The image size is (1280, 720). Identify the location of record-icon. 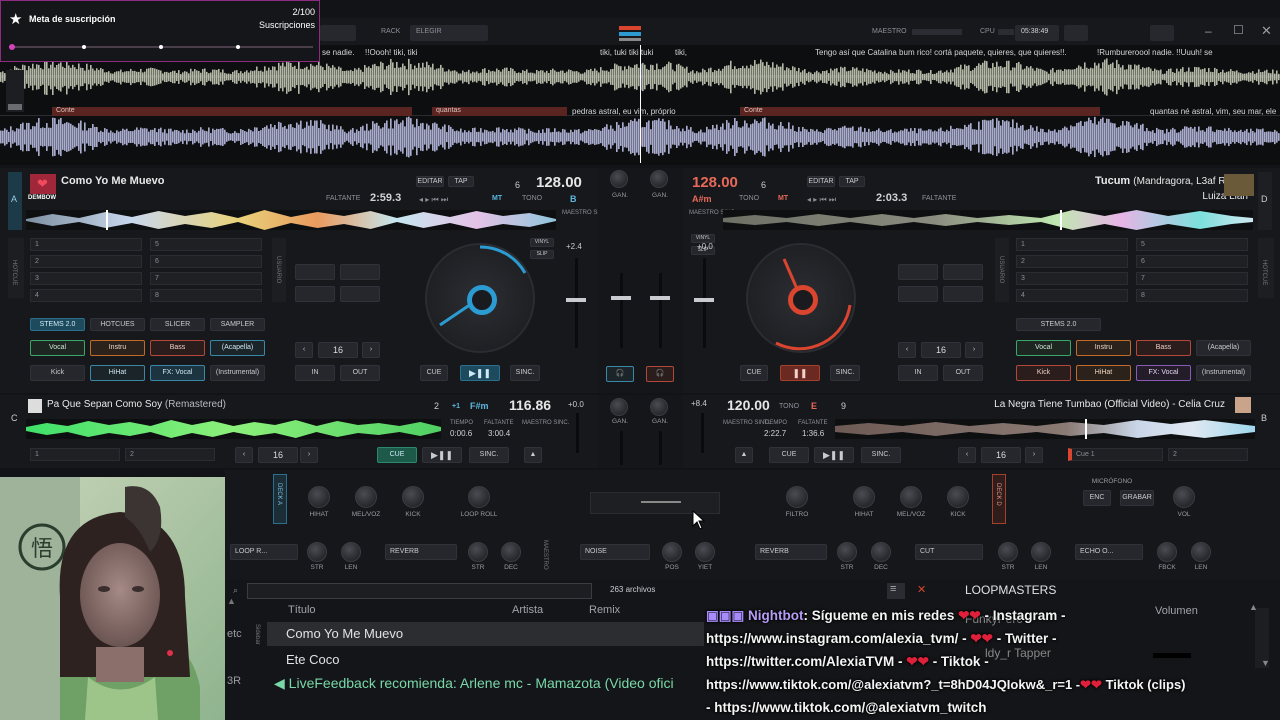
(1076, 33).